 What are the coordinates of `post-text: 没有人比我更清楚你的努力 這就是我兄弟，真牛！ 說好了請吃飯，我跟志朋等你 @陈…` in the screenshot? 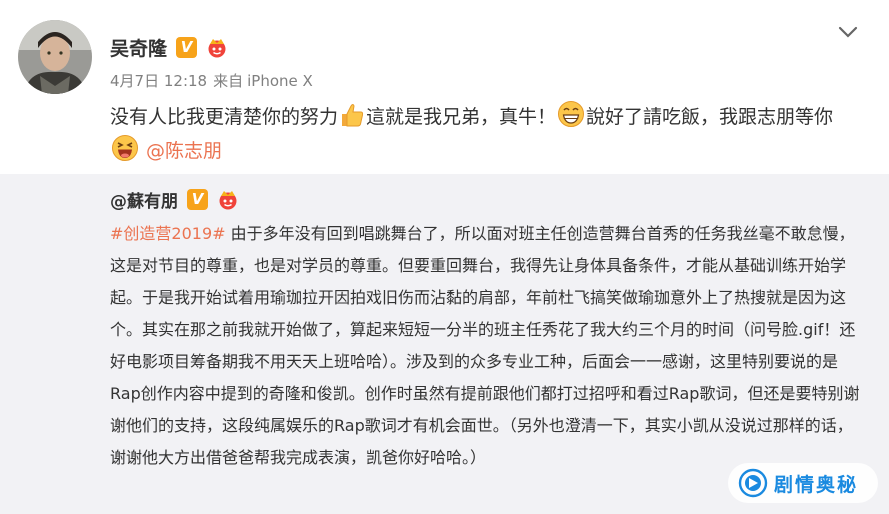 It's located at (480, 134).